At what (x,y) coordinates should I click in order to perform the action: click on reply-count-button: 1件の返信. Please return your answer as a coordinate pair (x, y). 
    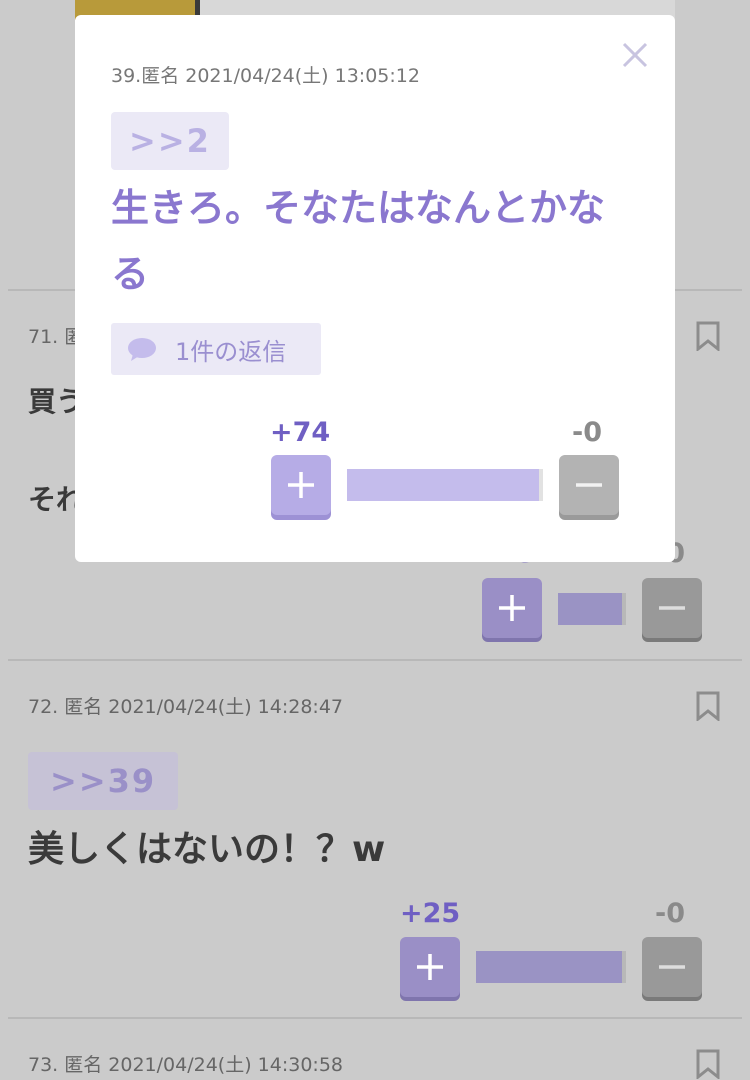
    Looking at the image, I should click on (216, 349).